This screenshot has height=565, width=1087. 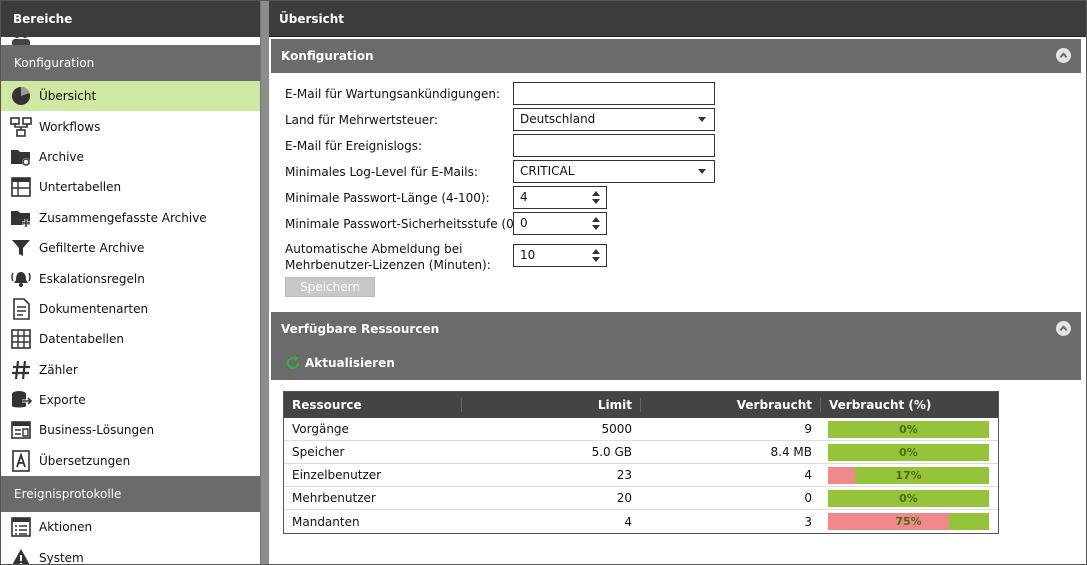 I want to click on cell-used: 9, so click(x=808, y=429).